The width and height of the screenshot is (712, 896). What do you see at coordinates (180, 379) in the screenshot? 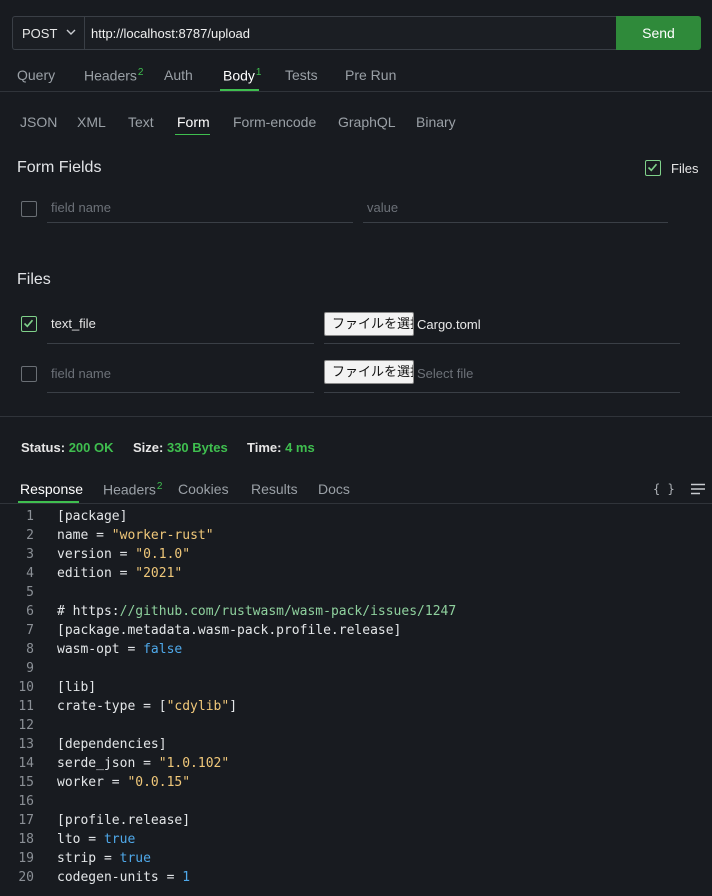
I see `file-field-name-input: field name` at bounding box center [180, 379].